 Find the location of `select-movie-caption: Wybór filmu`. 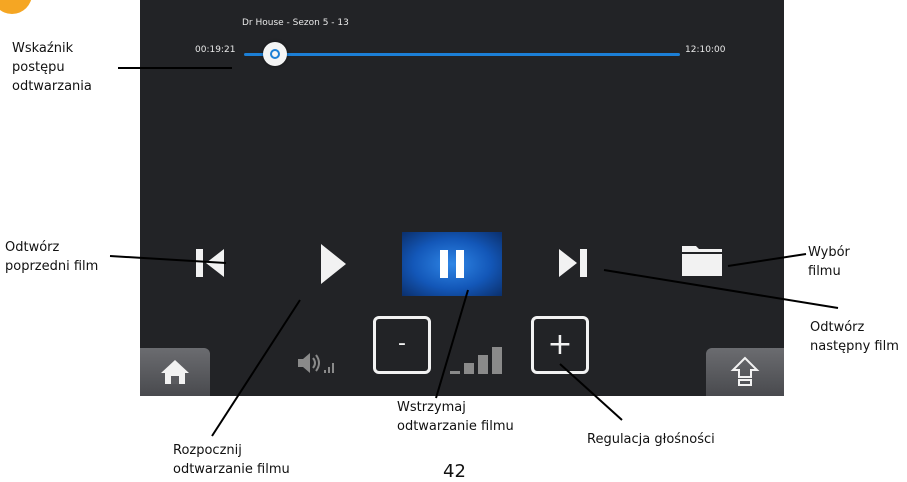

select-movie-caption: Wybór filmu is located at coordinates (829, 262).